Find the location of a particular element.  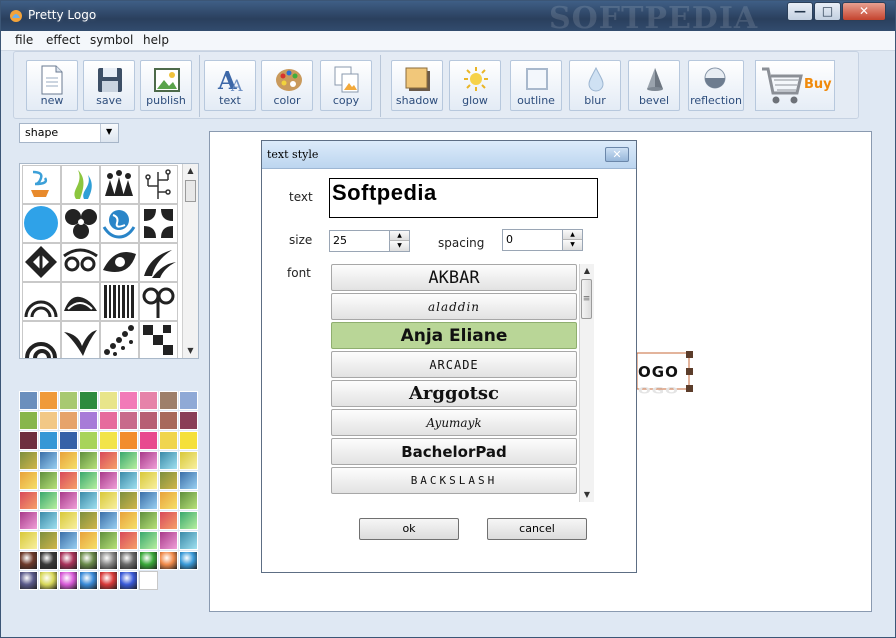

shape-bird-icon is located at coordinates (80, 339).